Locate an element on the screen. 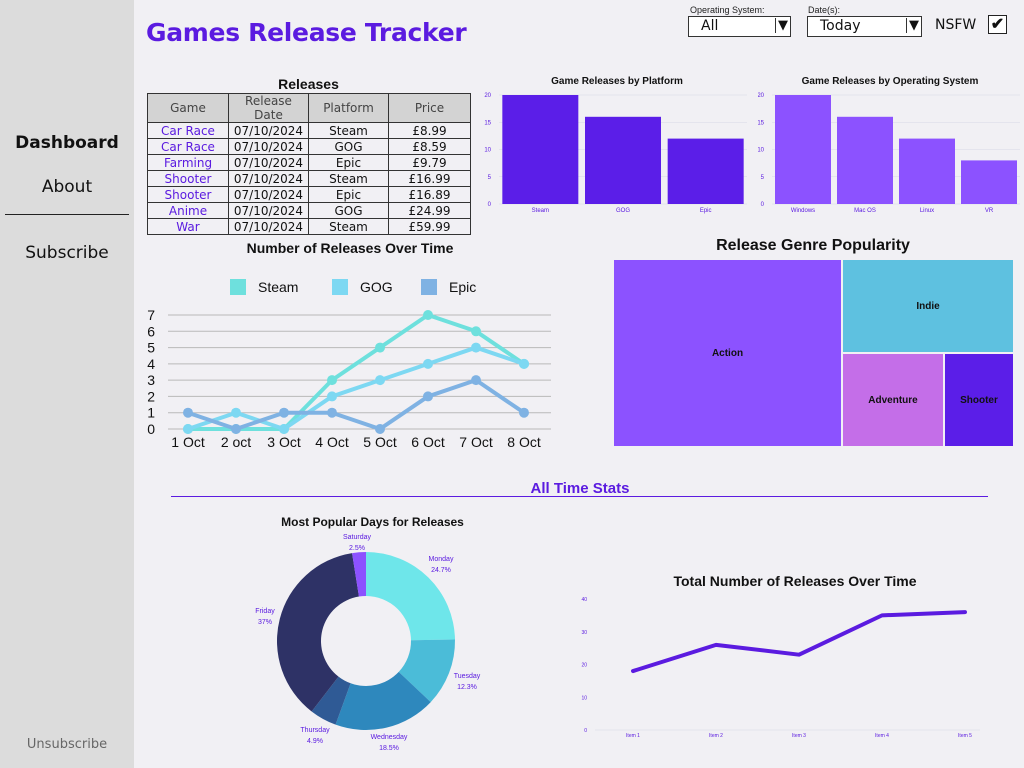  os-chart-title: Game Releases by Operating System is located at coordinates (890, 81).